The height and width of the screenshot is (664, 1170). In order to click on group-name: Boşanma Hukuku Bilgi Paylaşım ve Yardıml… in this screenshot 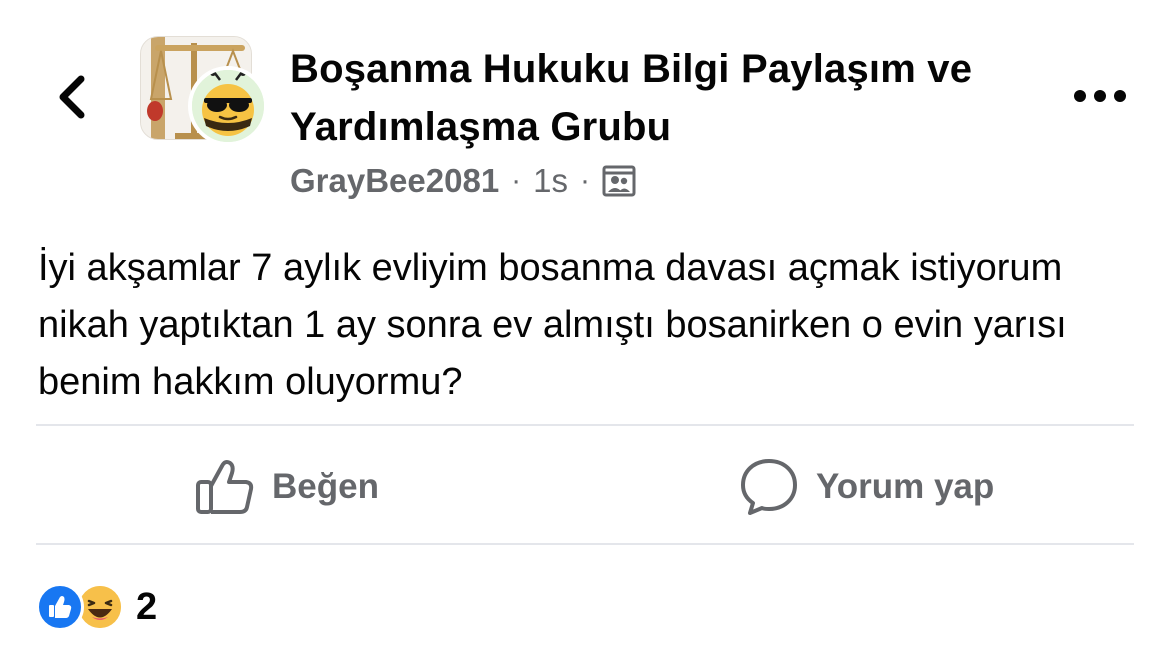, I will do `click(660, 98)`.